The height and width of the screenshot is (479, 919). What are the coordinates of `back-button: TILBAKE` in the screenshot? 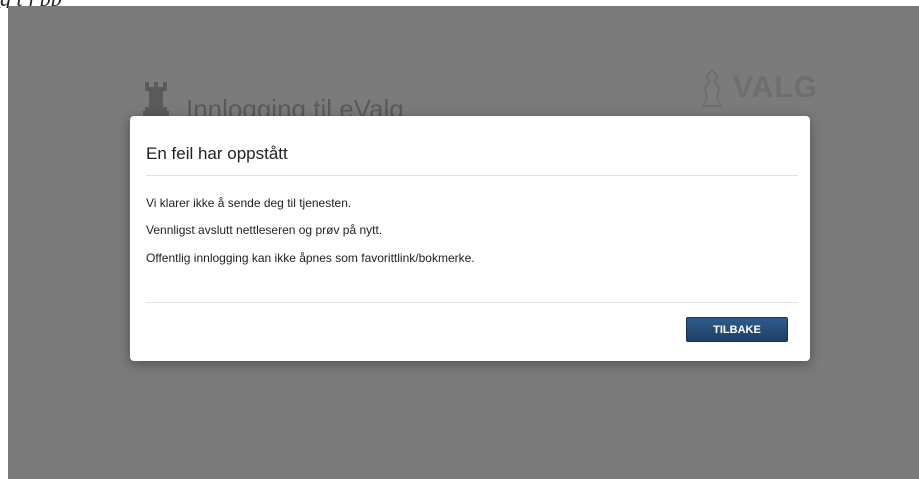 It's located at (737, 329).